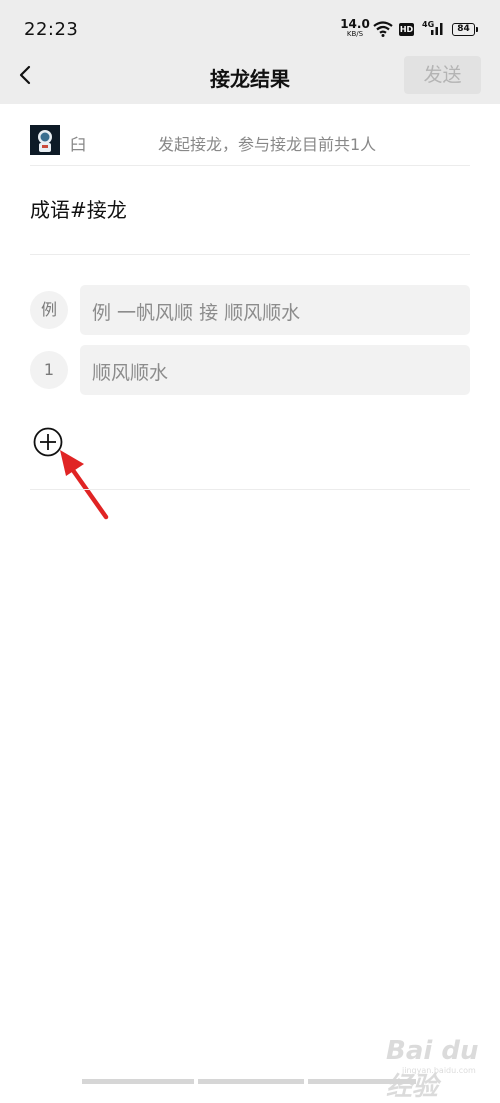  I want to click on wifi-icon, so click(383, 29).